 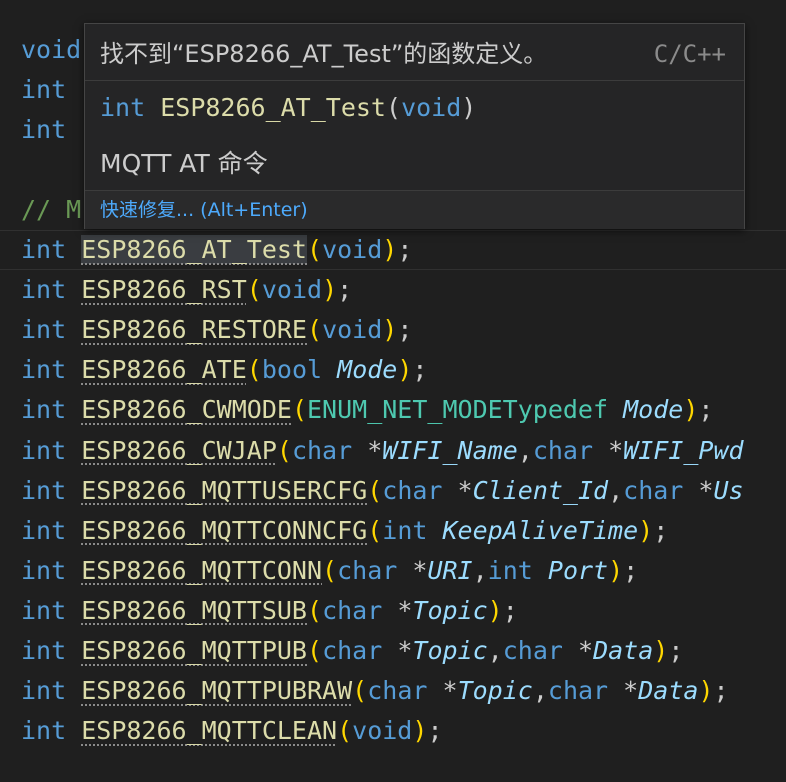 I want to click on function-name: ESP8266_MQTTUSERCFG, so click(x=224, y=490).